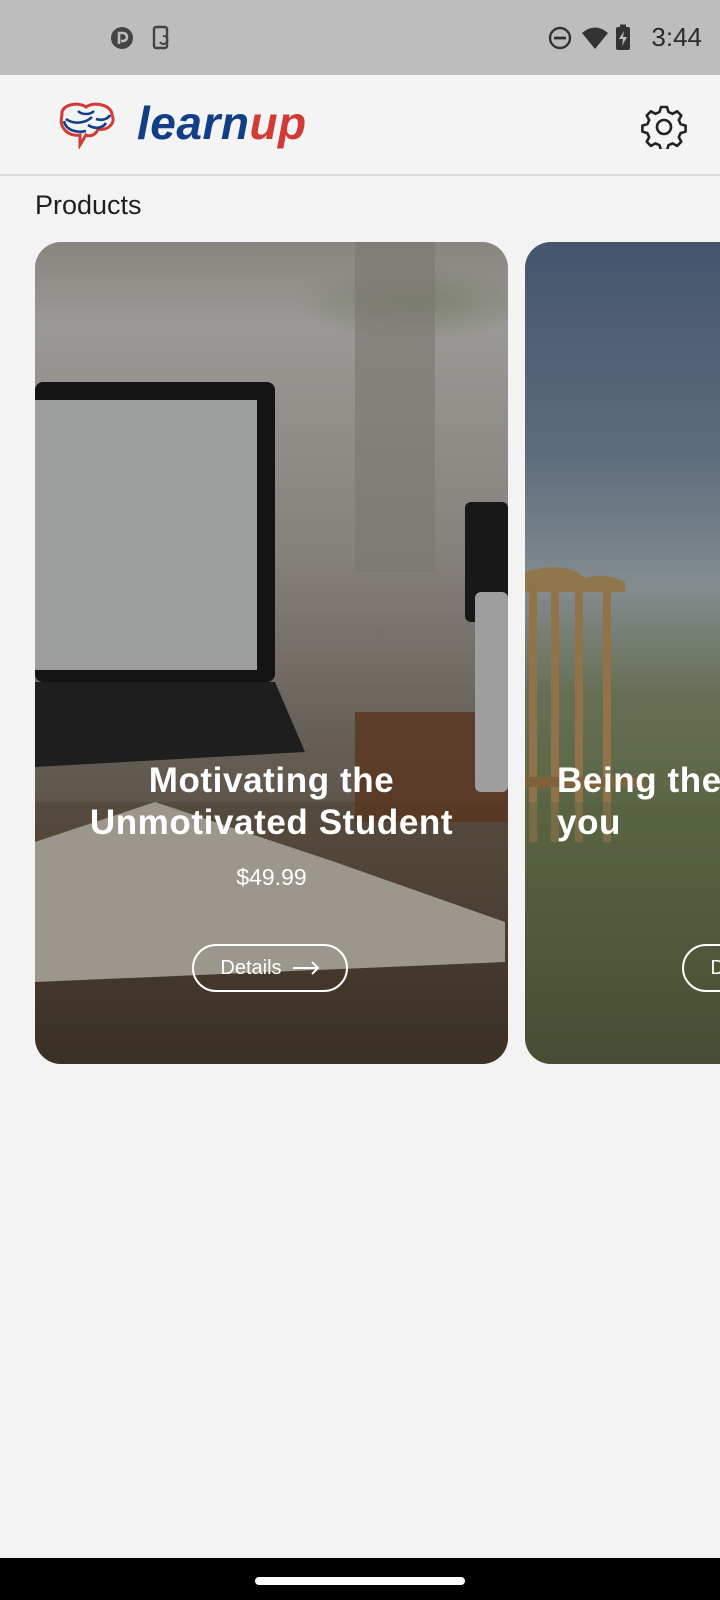 The height and width of the screenshot is (1600, 720). Describe the element at coordinates (88, 205) in the screenshot. I see `products-title: Products` at that location.